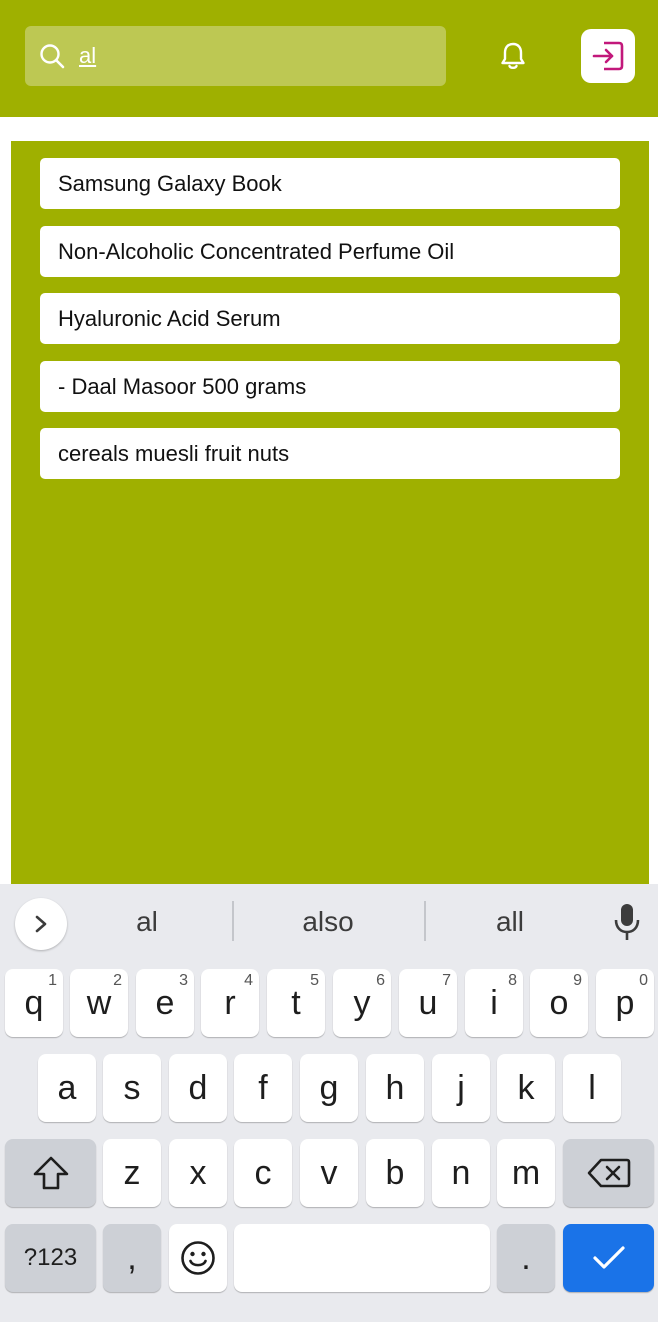 This screenshot has width=658, height=1322. I want to click on done-key, so click(608, 1258).